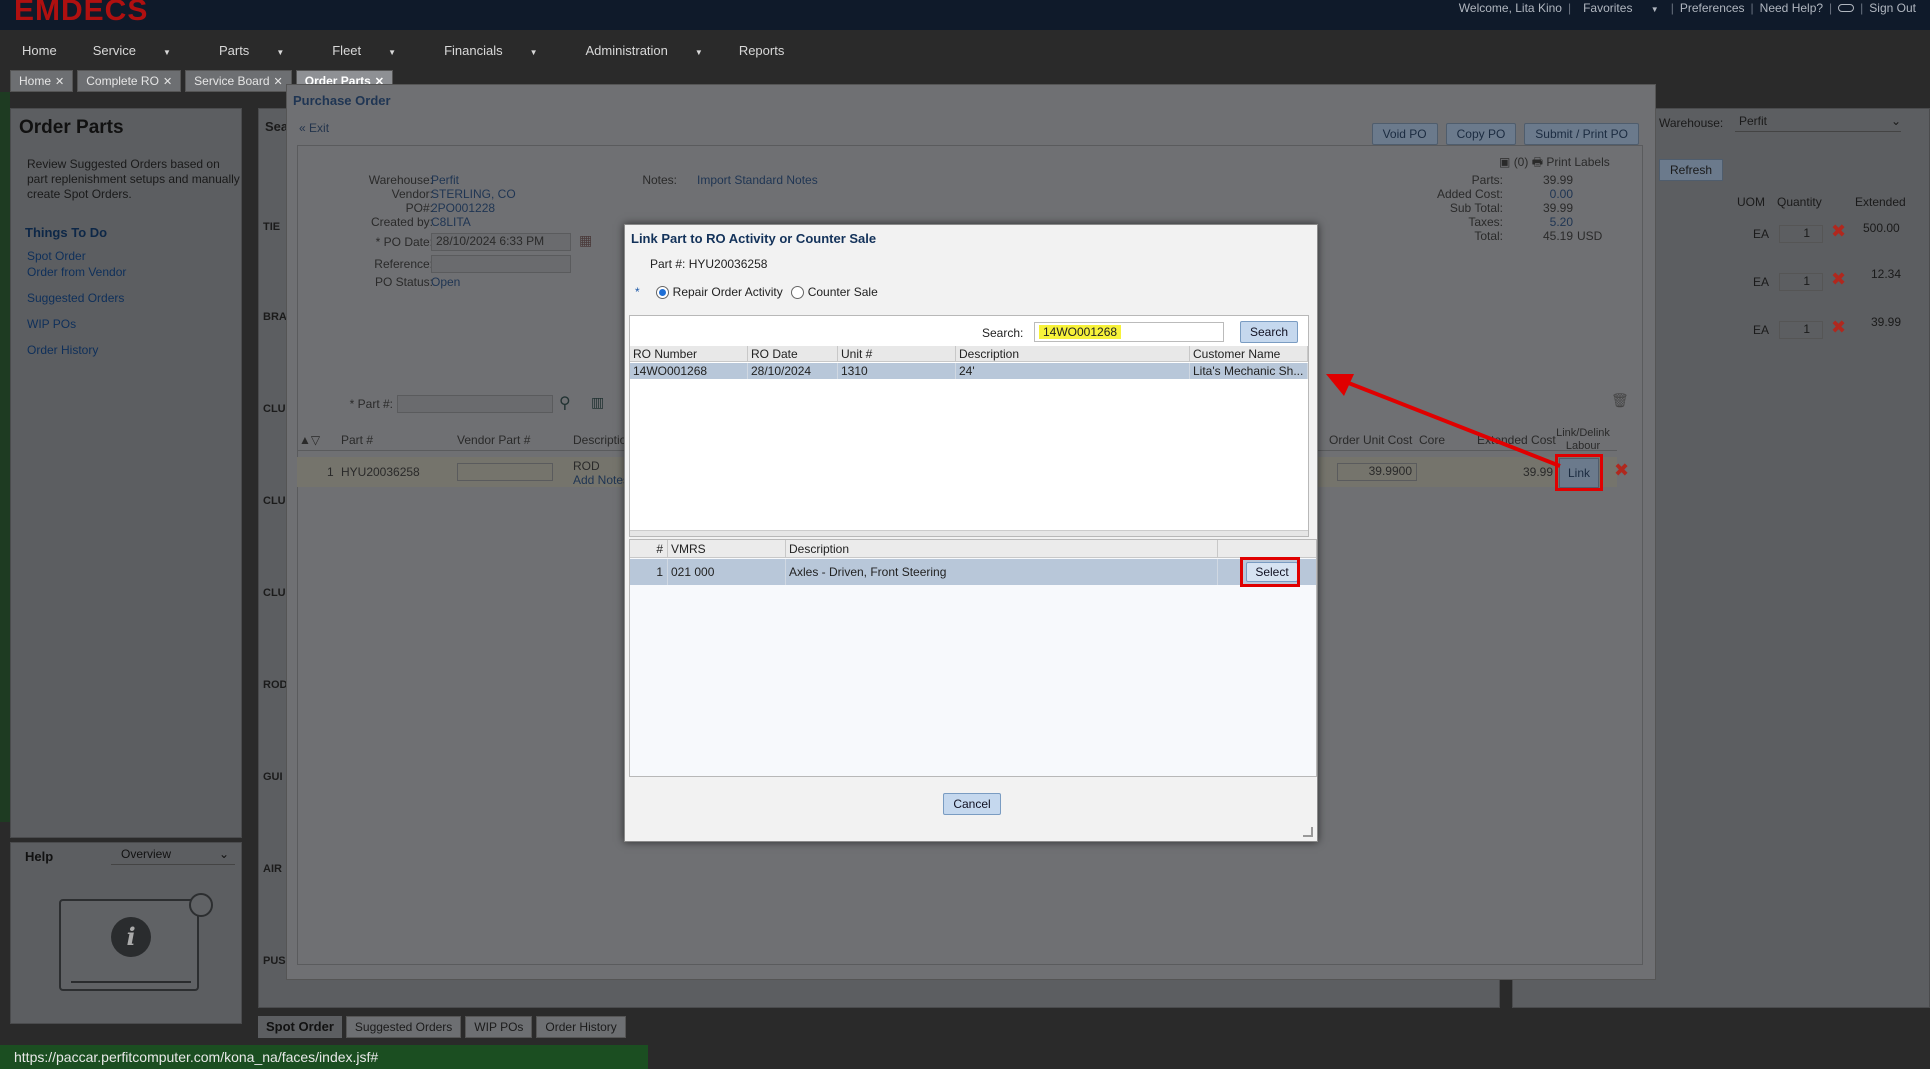  What do you see at coordinates (843, 292) in the screenshot?
I see `radio-counter-label: Counter Sale` at bounding box center [843, 292].